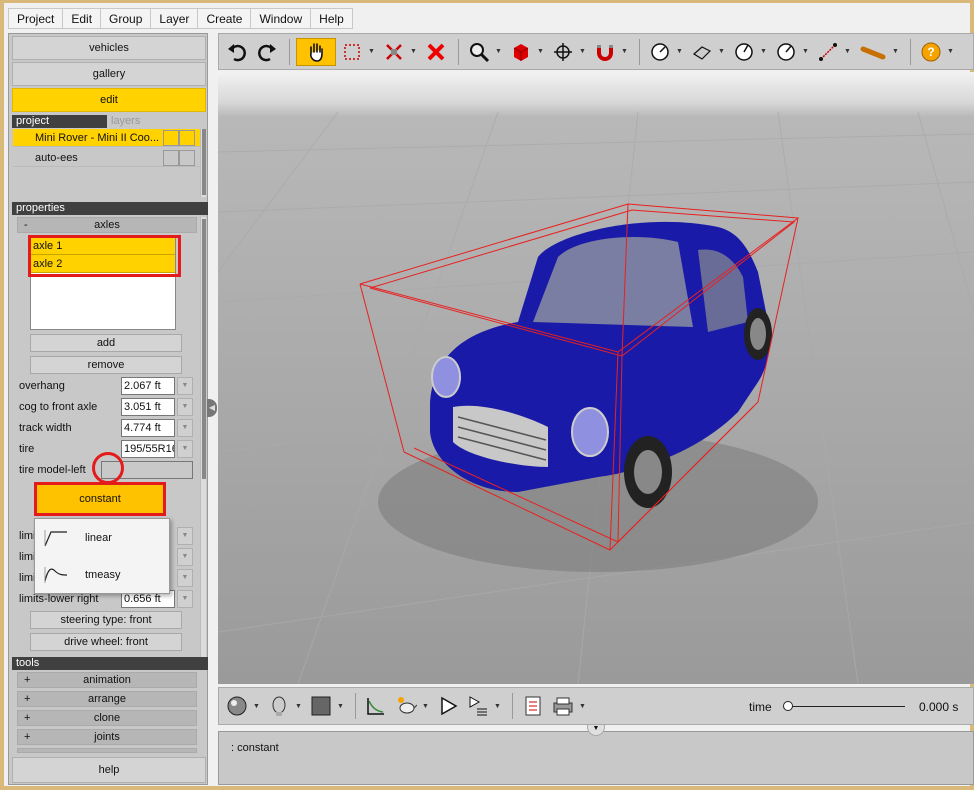  I want to click on highlight-circle, so click(108, 468).